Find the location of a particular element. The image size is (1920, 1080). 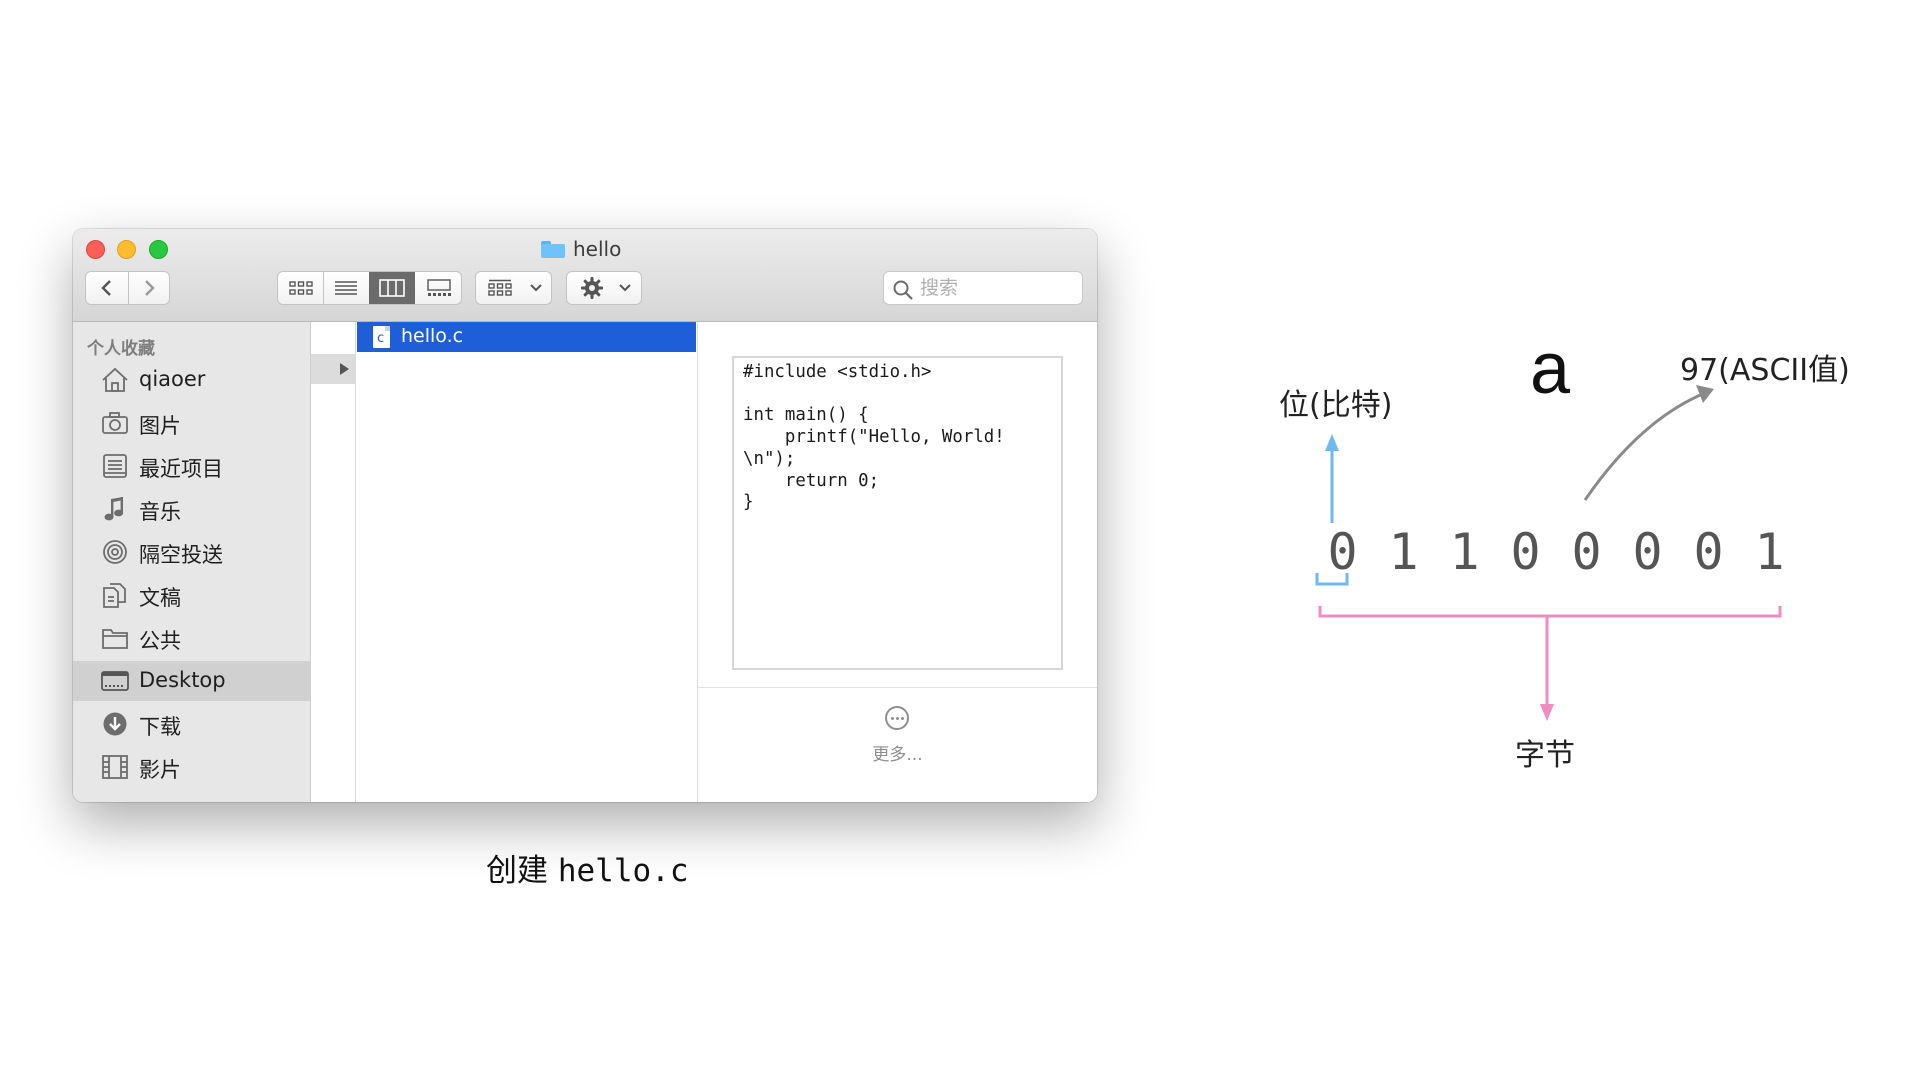

back-button is located at coordinates (107, 288).